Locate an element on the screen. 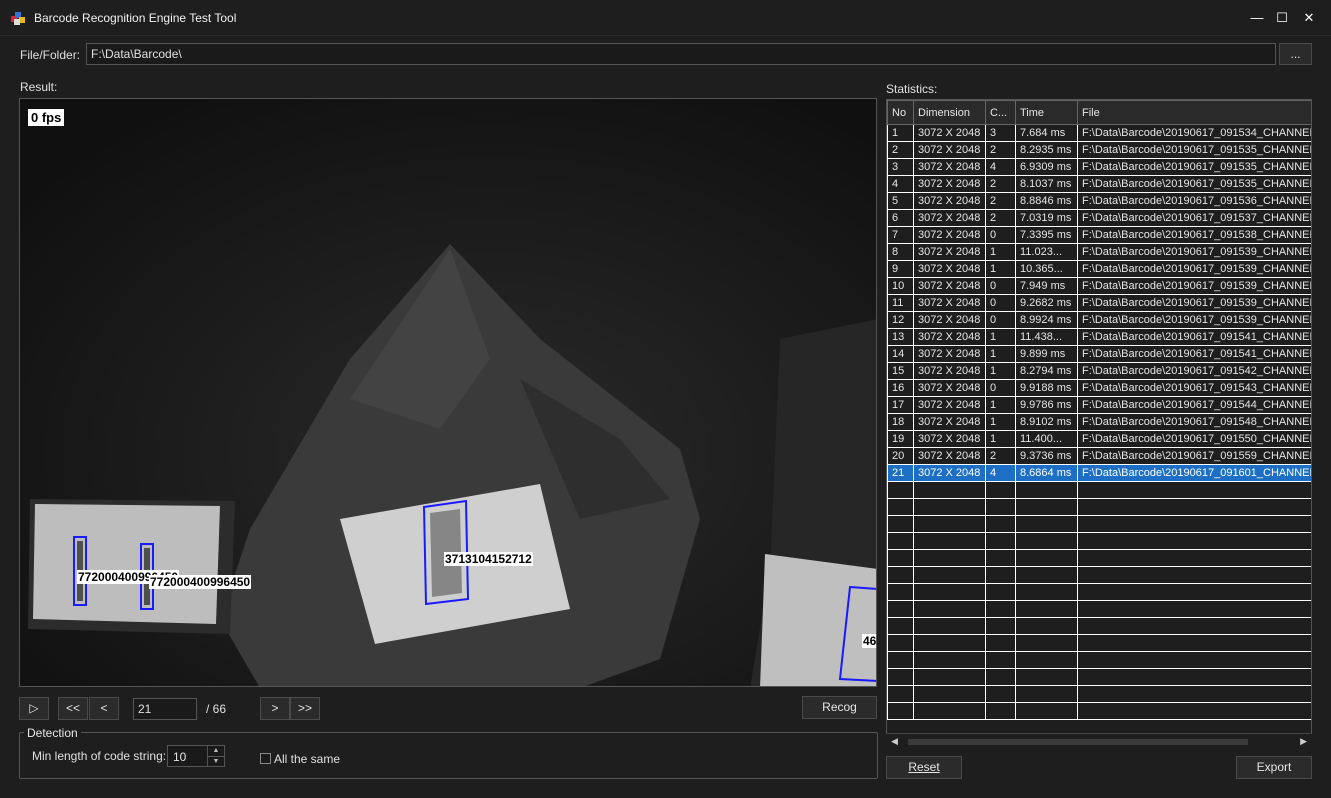 This screenshot has width=1331, height=798. scroll-left-icon: ◀ is located at coordinates (894, 741).